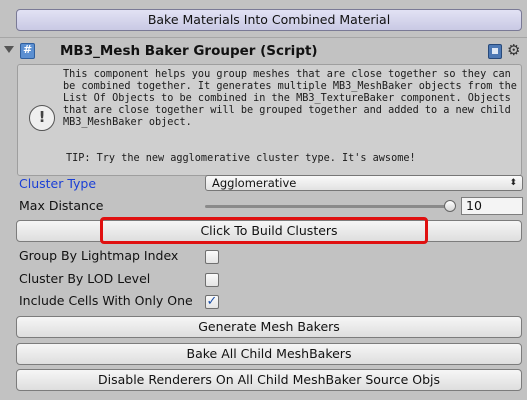 This screenshot has width=527, height=400. Describe the element at coordinates (9, 49) in the screenshot. I see `foldout-arrow-icon` at that location.